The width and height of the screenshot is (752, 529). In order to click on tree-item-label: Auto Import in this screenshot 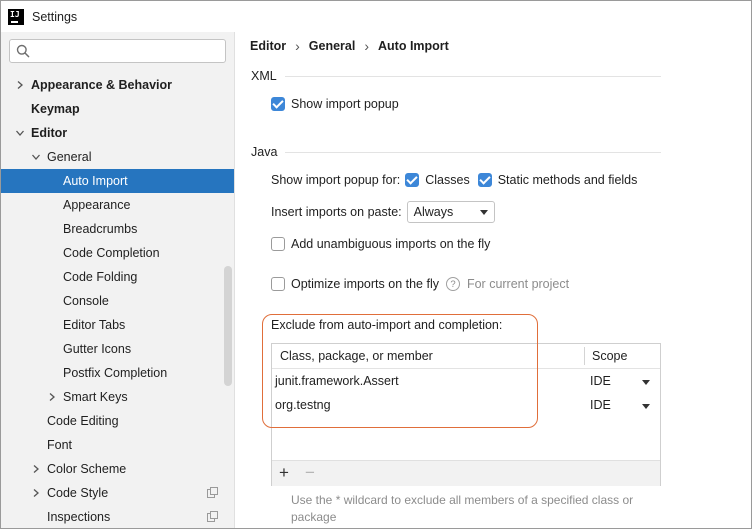, I will do `click(95, 181)`.